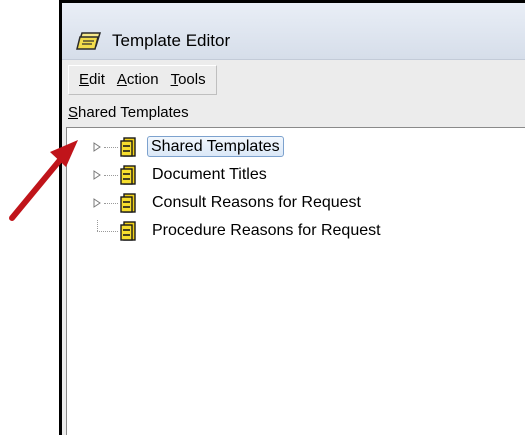 The width and height of the screenshot is (525, 435). Describe the element at coordinates (266, 230) in the screenshot. I see `tree-item-label: Procedure Reasons for Request` at that location.